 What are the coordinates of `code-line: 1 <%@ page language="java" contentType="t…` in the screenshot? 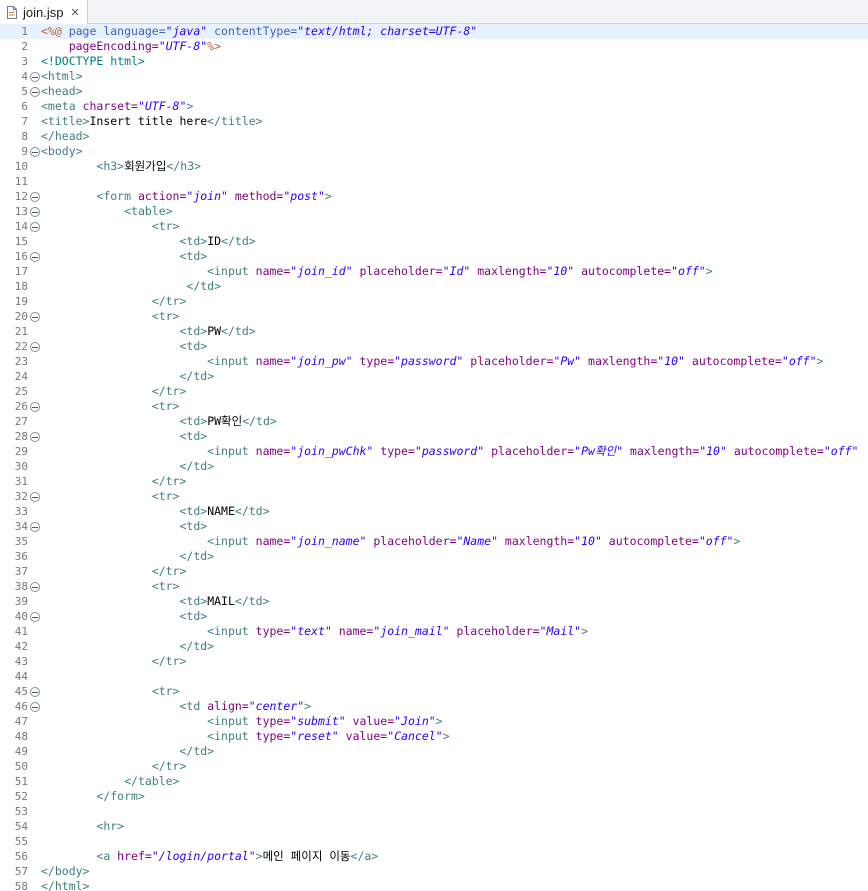 It's located at (434, 31).